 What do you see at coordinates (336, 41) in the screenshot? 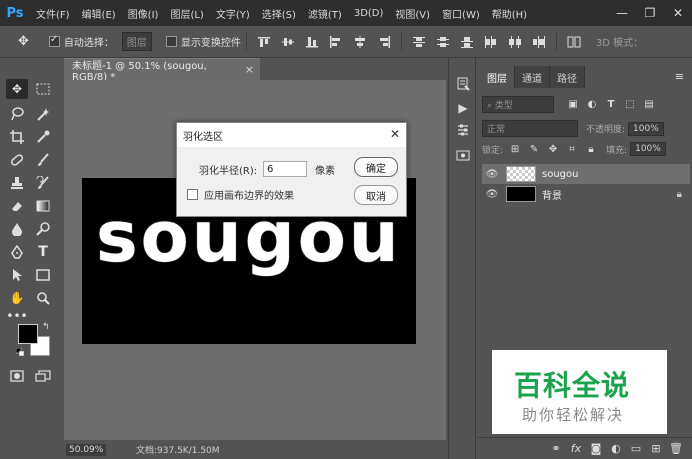
I see `align-left-icon` at bounding box center [336, 41].